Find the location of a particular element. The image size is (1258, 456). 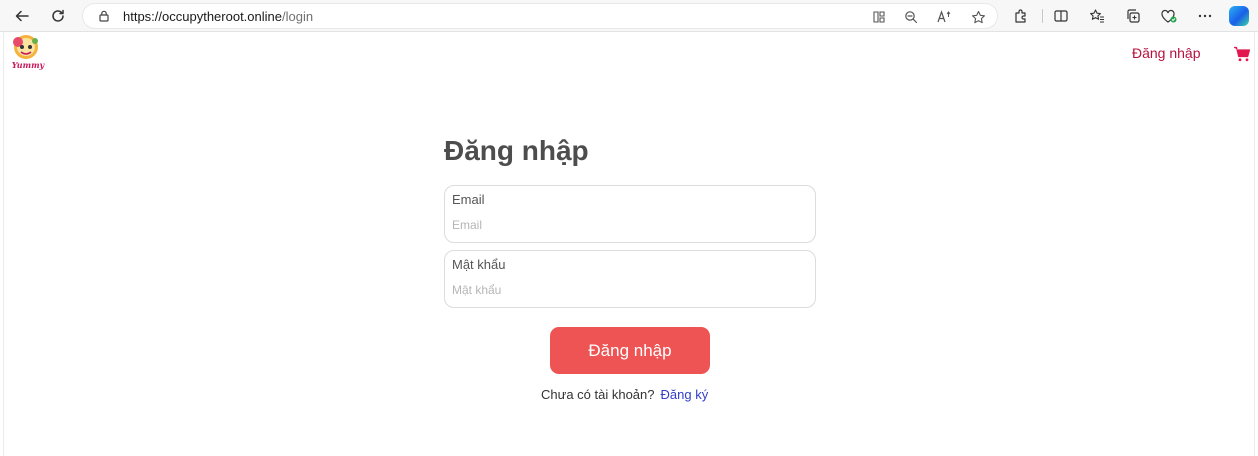

read-aloud-icon is located at coordinates (945, 17).